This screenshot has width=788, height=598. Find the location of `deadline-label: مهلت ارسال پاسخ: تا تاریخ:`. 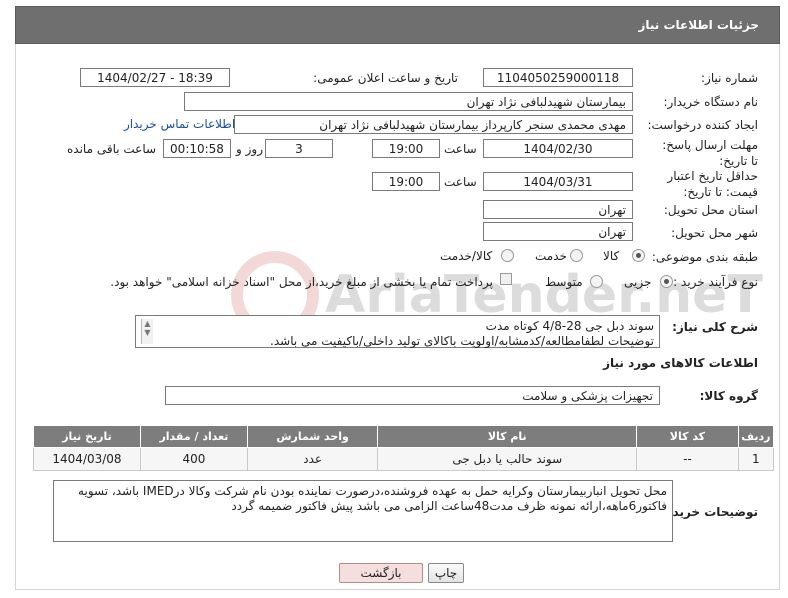

deadline-label: مهلت ارسال پاسخ: تا تاریخ: is located at coordinates (710, 153).